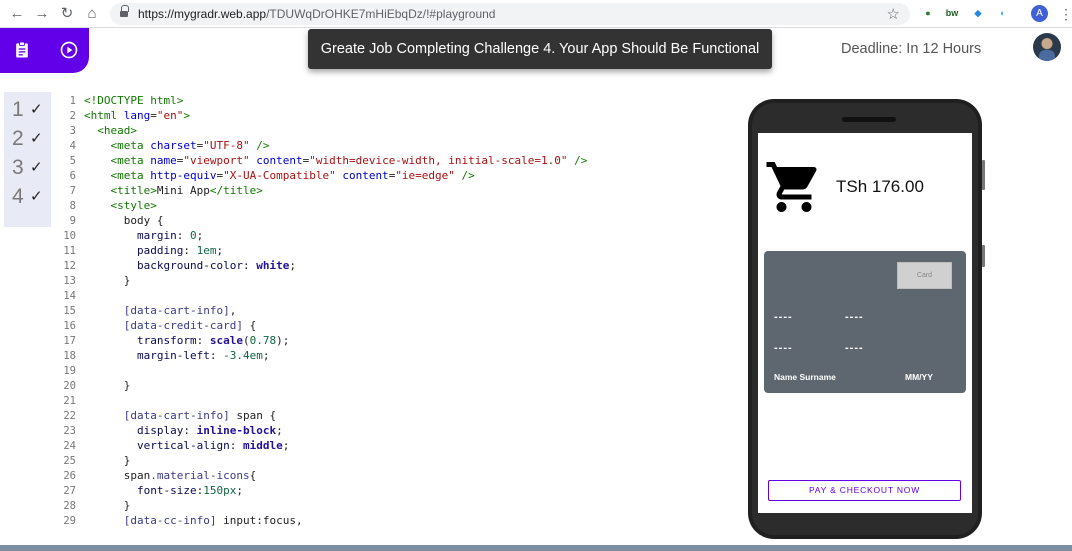  What do you see at coordinates (170, 145) in the screenshot?
I see `code-token: charset` at bounding box center [170, 145].